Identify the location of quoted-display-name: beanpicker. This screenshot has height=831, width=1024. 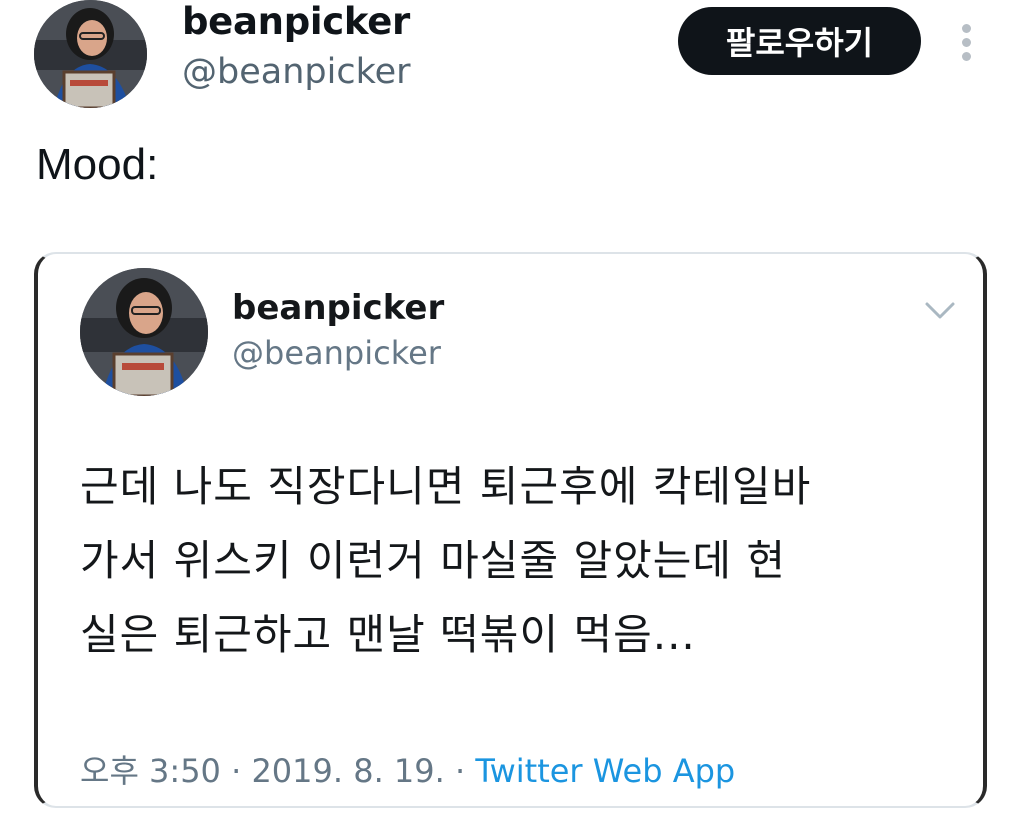
(338, 308).